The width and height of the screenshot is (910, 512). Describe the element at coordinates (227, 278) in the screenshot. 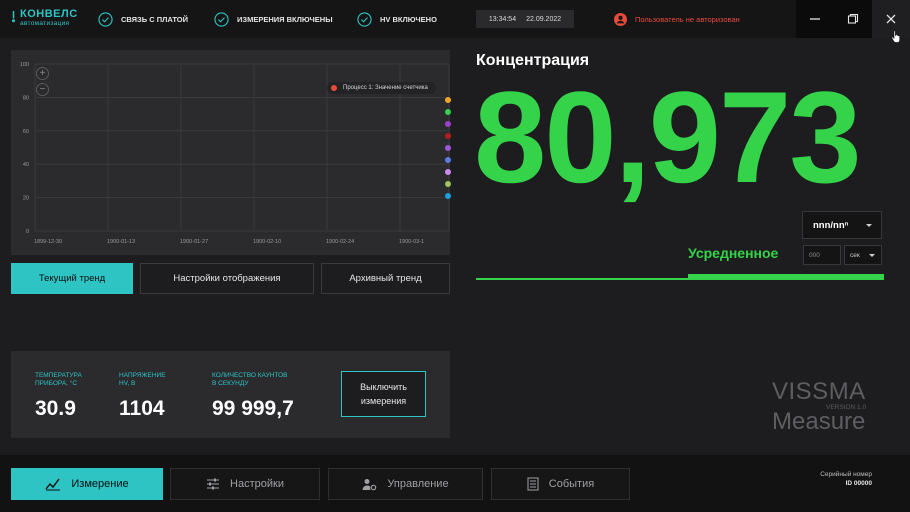

I see `tab-display-settings: Настройки отображения` at that location.